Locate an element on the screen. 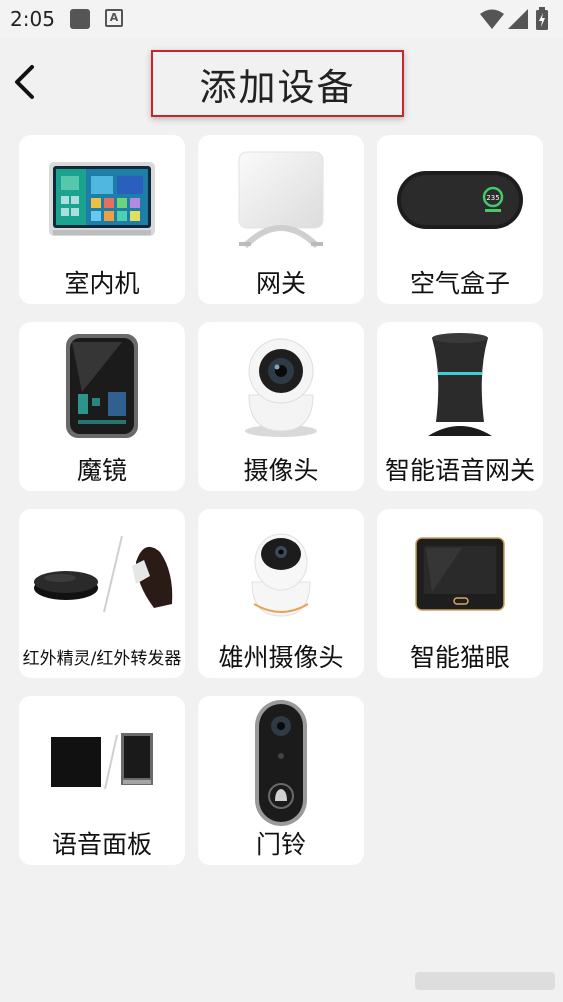 This screenshot has width=563, height=1002. device-label: 摄像头 is located at coordinates (281, 470).